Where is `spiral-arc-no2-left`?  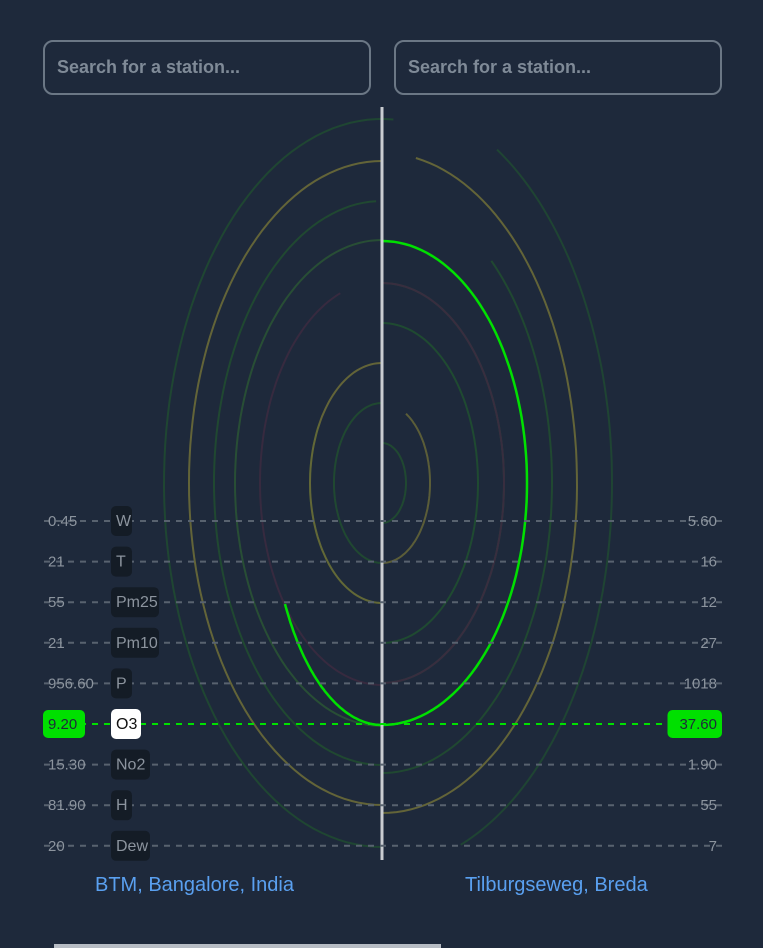
spiral-arc-no2-left is located at coordinates (345, 513).